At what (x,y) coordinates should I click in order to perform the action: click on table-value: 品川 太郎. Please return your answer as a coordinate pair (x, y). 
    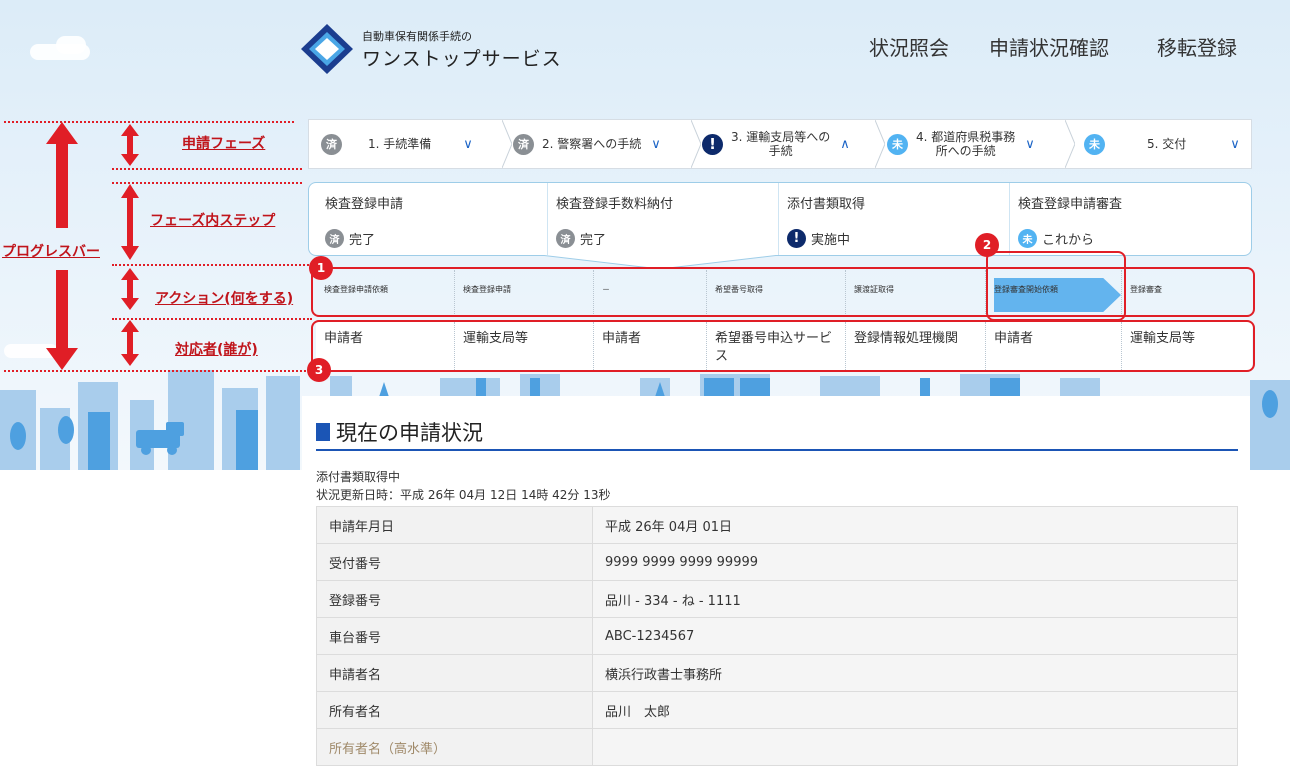
    Looking at the image, I should click on (915, 710).